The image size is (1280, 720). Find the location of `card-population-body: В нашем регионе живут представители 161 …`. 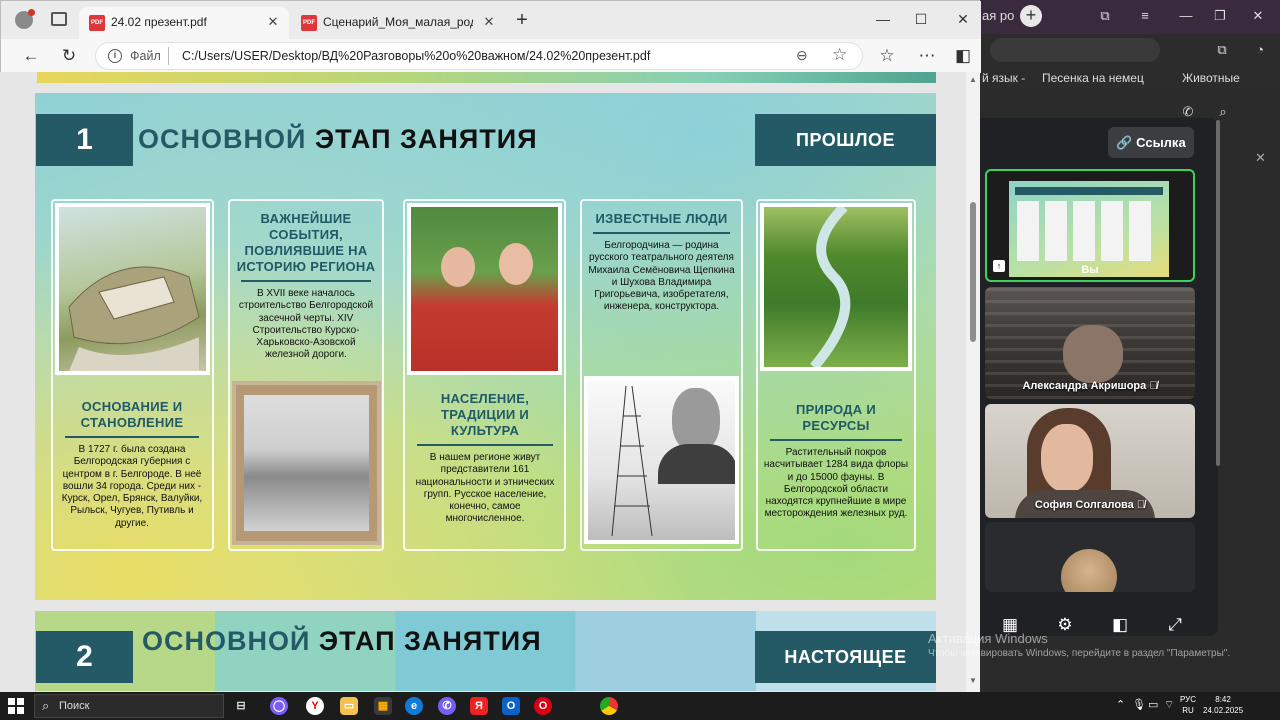

card-population-body: В нашем регионе живут представители 161 … is located at coordinates (485, 488).